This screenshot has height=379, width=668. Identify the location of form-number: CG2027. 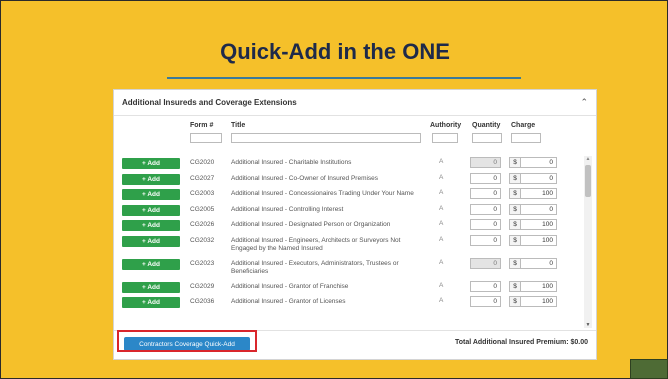
(202, 178).